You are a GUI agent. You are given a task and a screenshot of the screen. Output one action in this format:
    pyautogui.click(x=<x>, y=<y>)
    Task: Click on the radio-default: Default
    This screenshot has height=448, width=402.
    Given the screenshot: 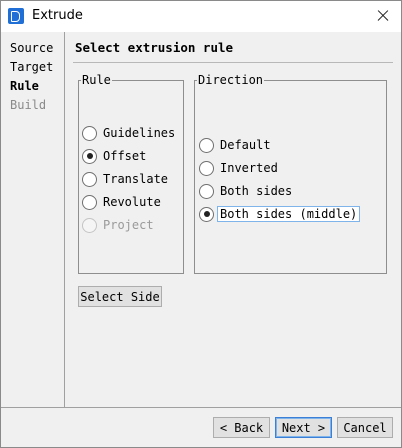 What is the action you would take?
    pyautogui.click(x=235, y=145)
    